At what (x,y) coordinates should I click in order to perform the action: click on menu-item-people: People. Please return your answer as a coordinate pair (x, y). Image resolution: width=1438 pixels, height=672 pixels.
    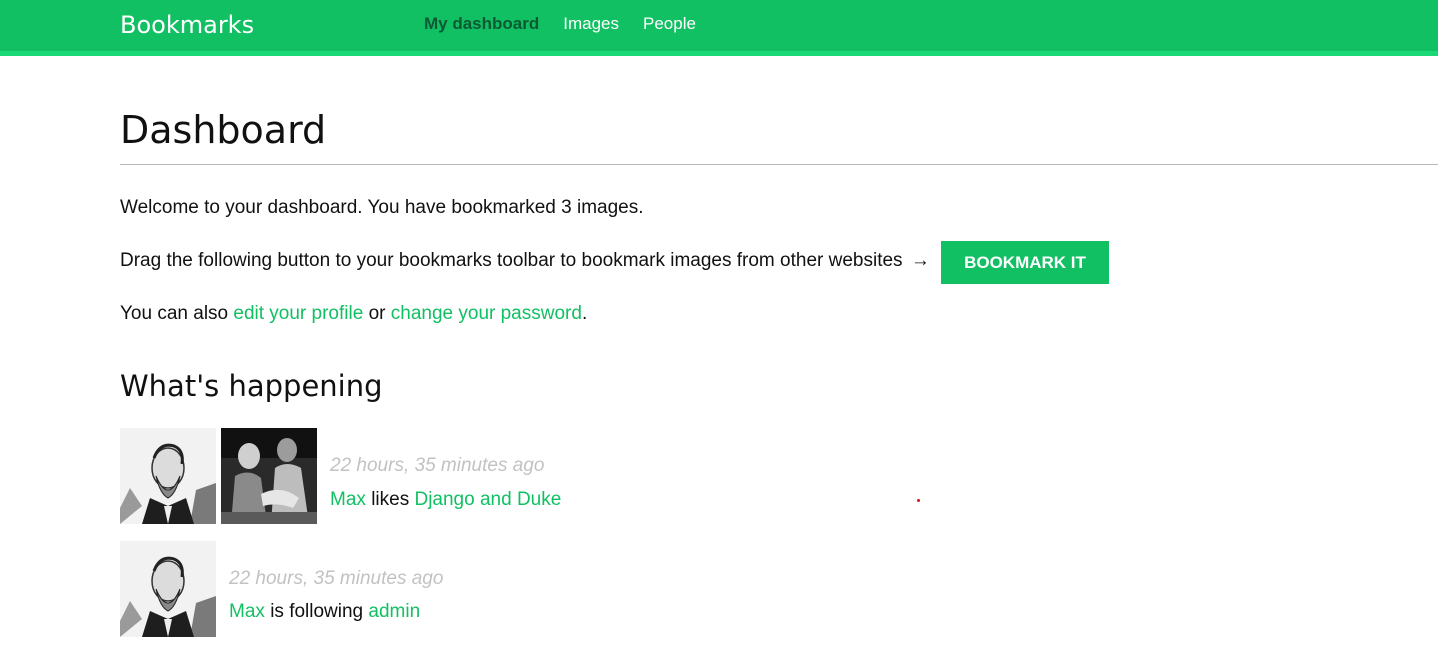
    Looking at the image, I should click on (669, 26).